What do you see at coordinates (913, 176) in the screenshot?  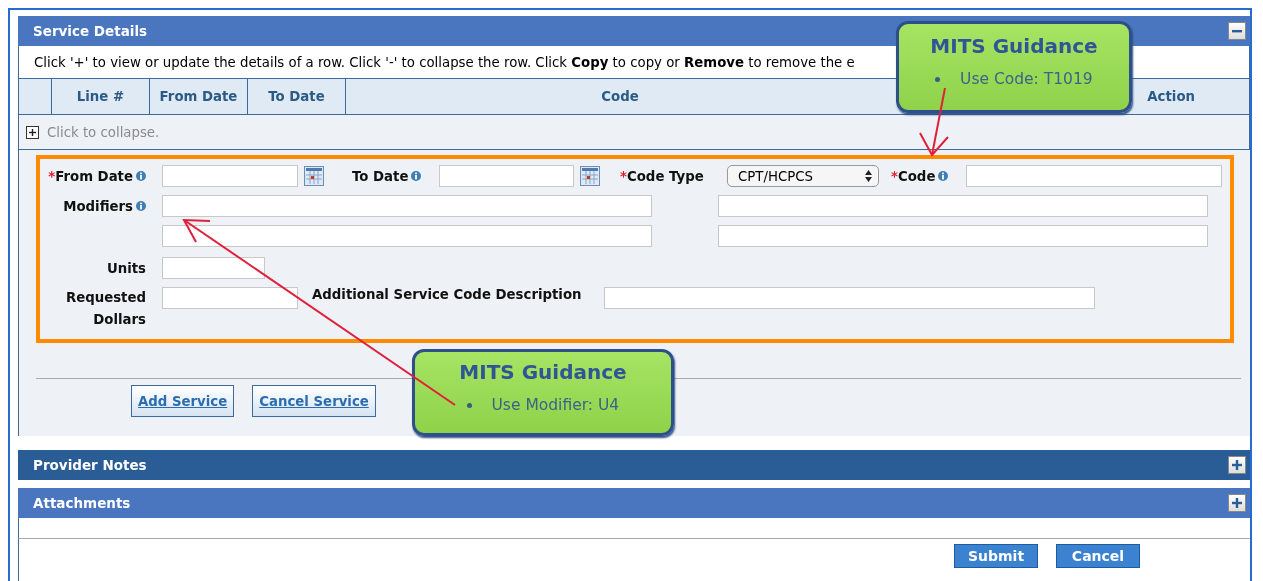 I see `field-label: *Code` at bounding box center [913, 176].